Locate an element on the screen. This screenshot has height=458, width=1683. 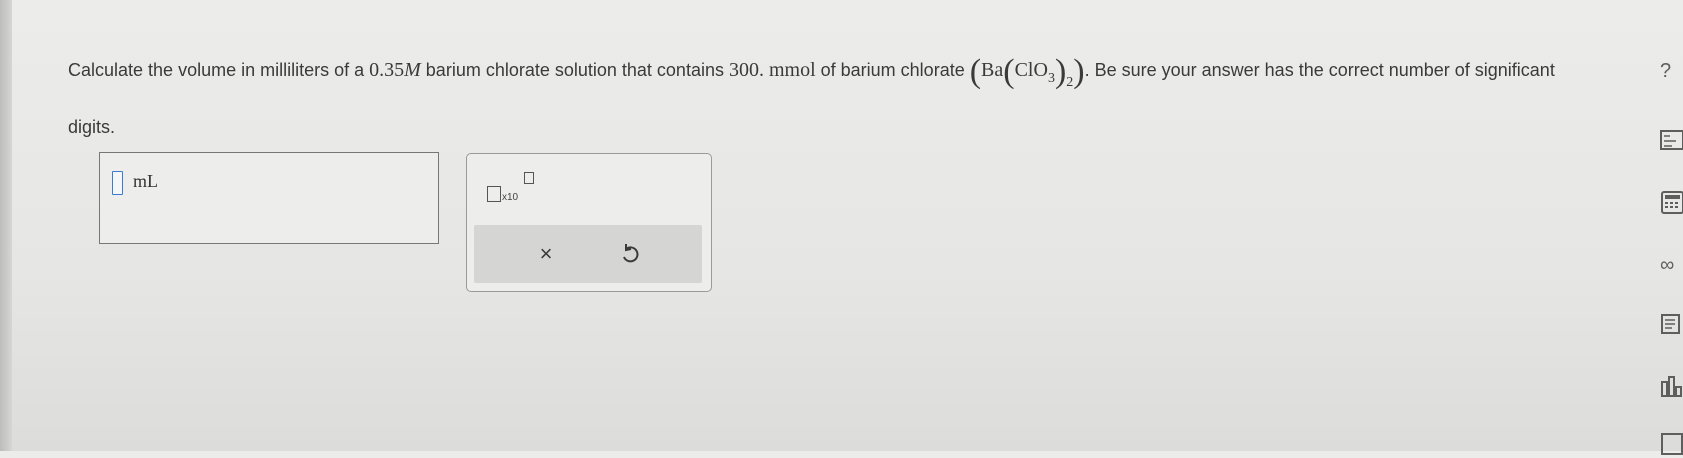
answer-input is located at coordinates (117, 183).